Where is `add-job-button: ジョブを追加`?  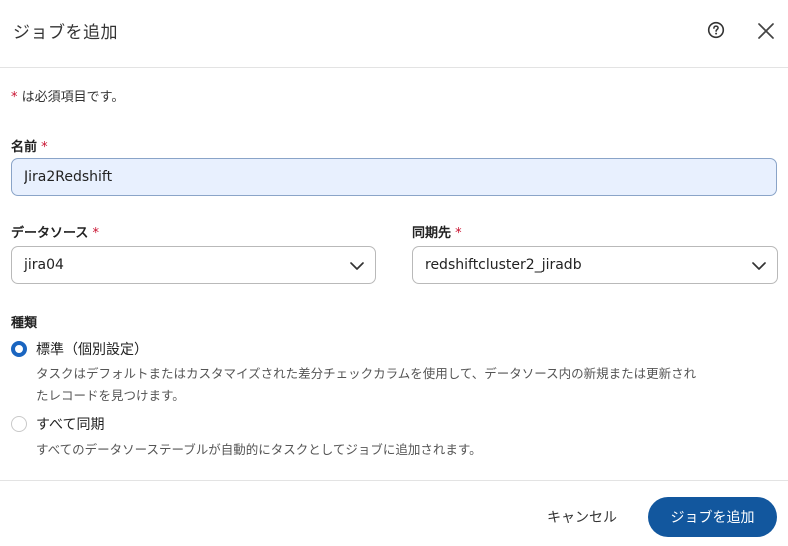
add-job-button: ジョブを追加 is located at coordinates (712, 517).